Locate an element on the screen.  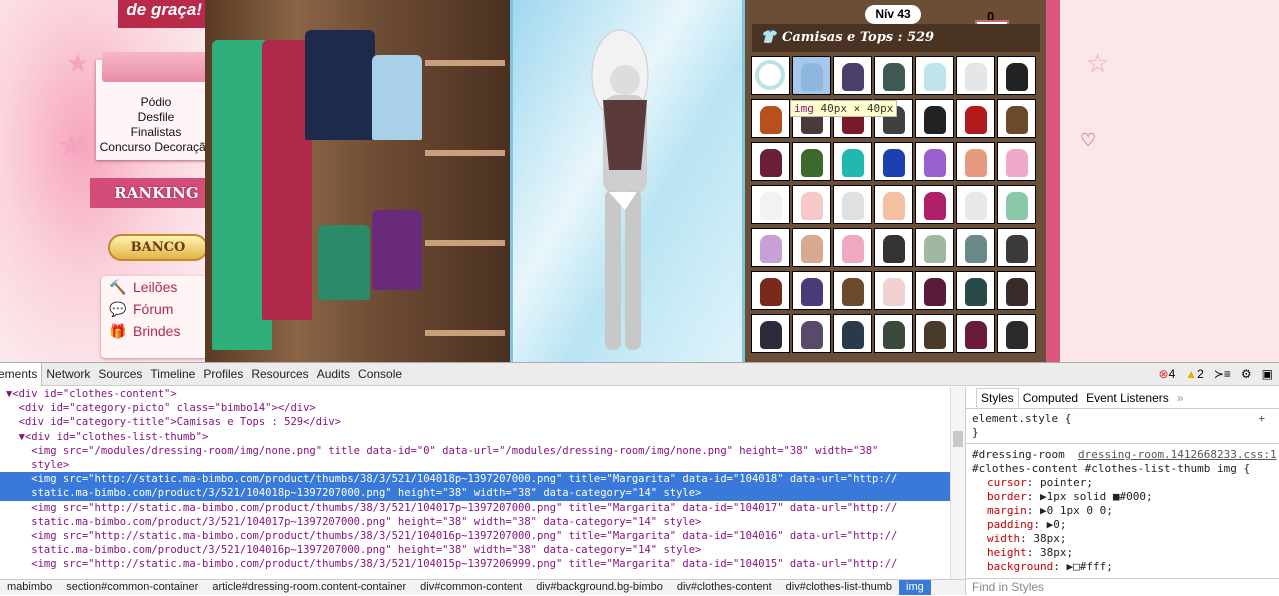
podium-link: Pódio is located at coordinates (156, 102).